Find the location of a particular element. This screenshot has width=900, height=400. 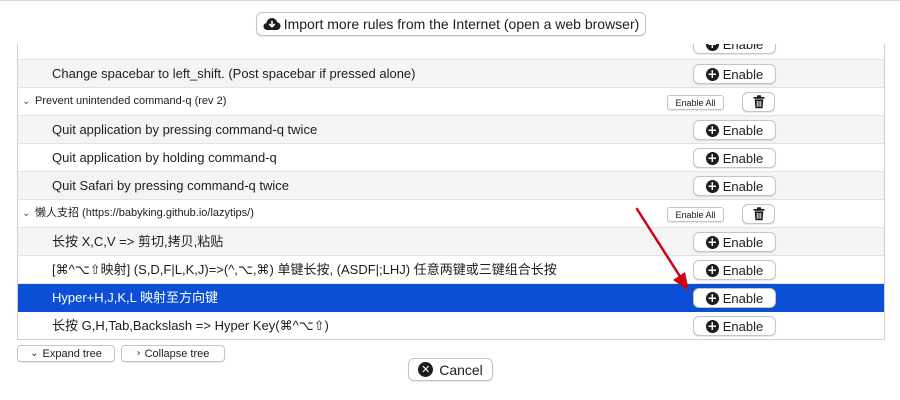

rule-label: Quit application by holding command-q is located at coordinates (164, 157).